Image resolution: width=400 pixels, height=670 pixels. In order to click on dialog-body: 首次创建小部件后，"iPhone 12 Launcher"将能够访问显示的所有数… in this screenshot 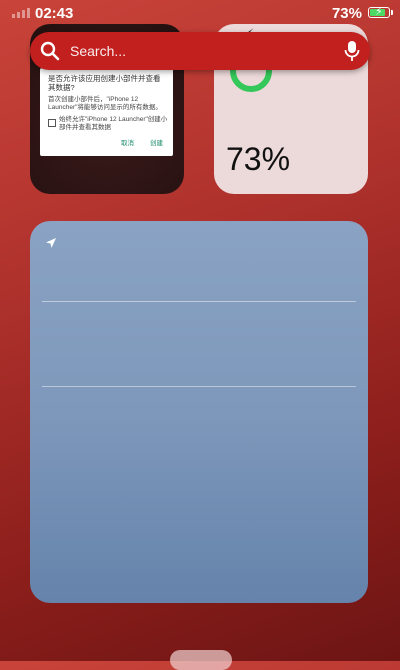, I will do `click(105, 103)`.